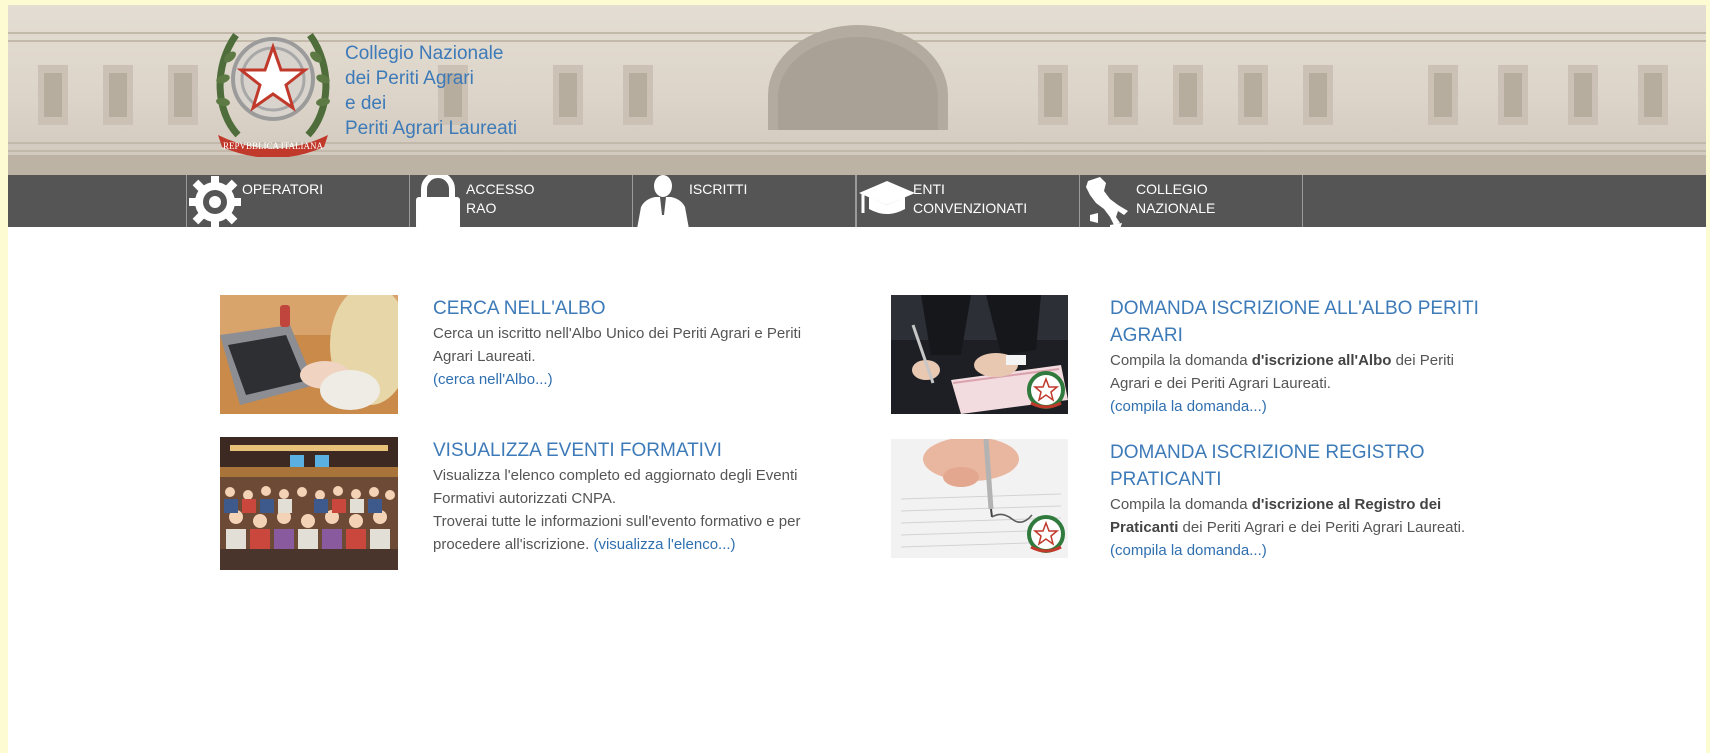 Image resolution: width=1710 pixels, height=753 pixels. Describe the element at coordinates (409, 78) in the screenshot. I see `site-title-line: dei Periti Agrari` at that location.